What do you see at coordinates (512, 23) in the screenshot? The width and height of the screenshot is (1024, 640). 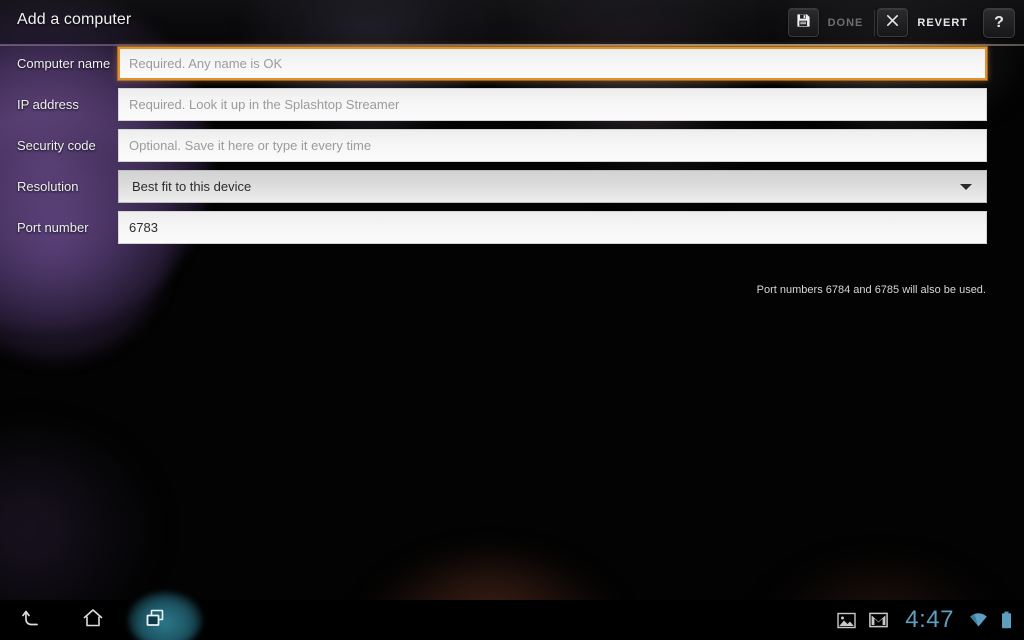 I see `action-bar: Add a computer DONE REVERT ?` at bounding box center [512, 23].